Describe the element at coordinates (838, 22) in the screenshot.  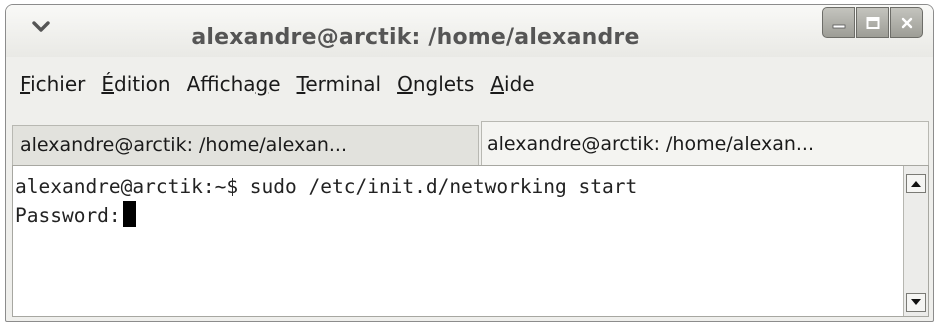
I see `minimize-button` at that location.